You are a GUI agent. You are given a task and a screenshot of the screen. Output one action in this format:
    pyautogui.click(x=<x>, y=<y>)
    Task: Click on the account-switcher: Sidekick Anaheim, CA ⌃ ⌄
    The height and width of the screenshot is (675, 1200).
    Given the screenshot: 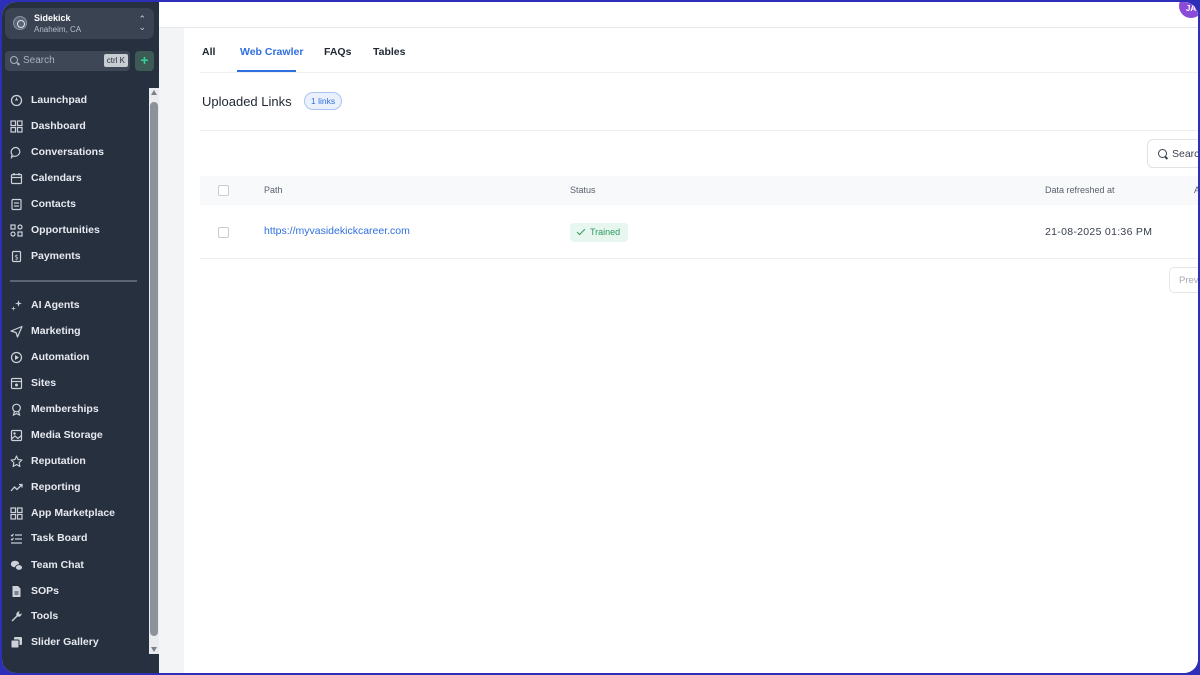 What is the action you would take?
    pyautogui.click(x=79, y=23)
    